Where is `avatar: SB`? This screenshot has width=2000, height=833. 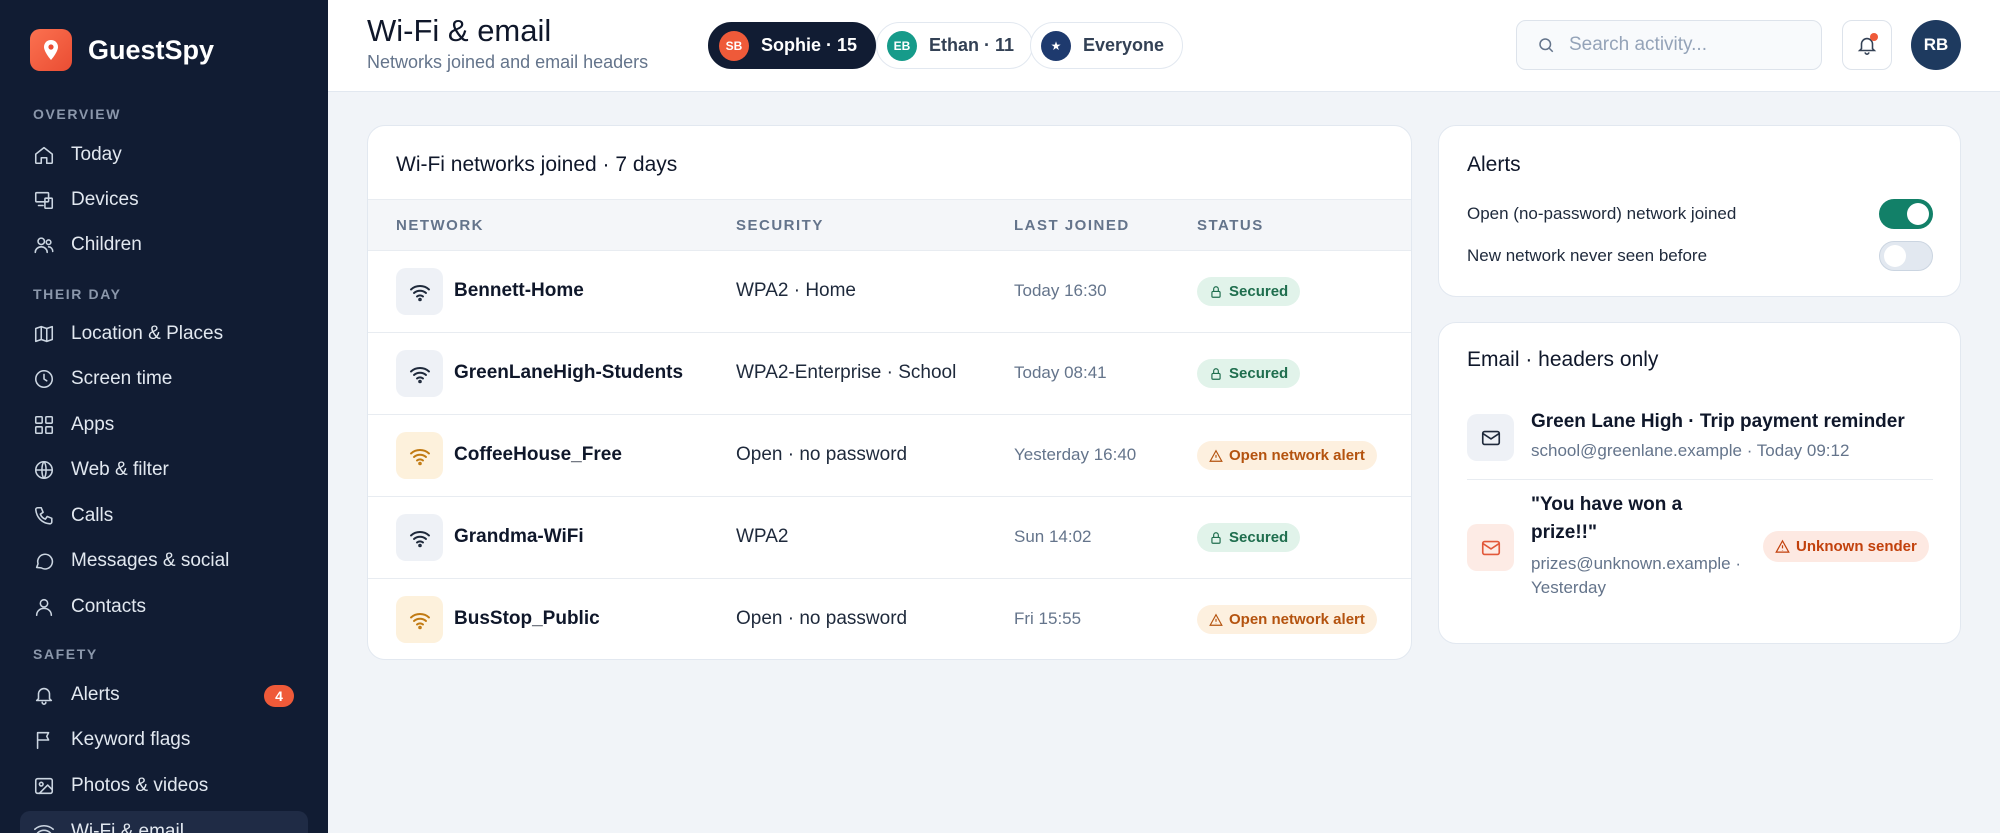 avatar: SB is located at coordinates (734, 45).